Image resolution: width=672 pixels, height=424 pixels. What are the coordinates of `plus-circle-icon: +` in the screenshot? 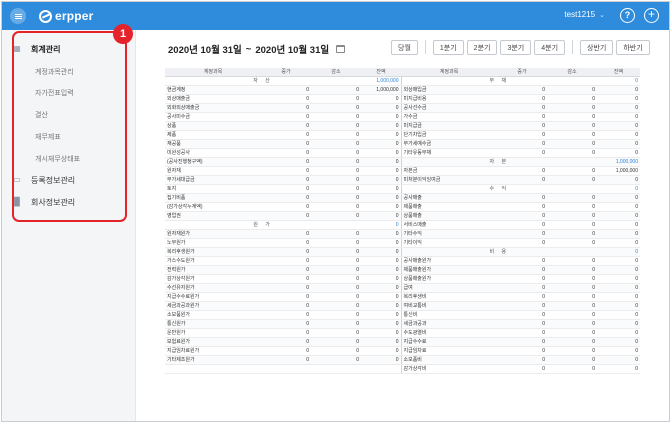 It's located at (651, 15).